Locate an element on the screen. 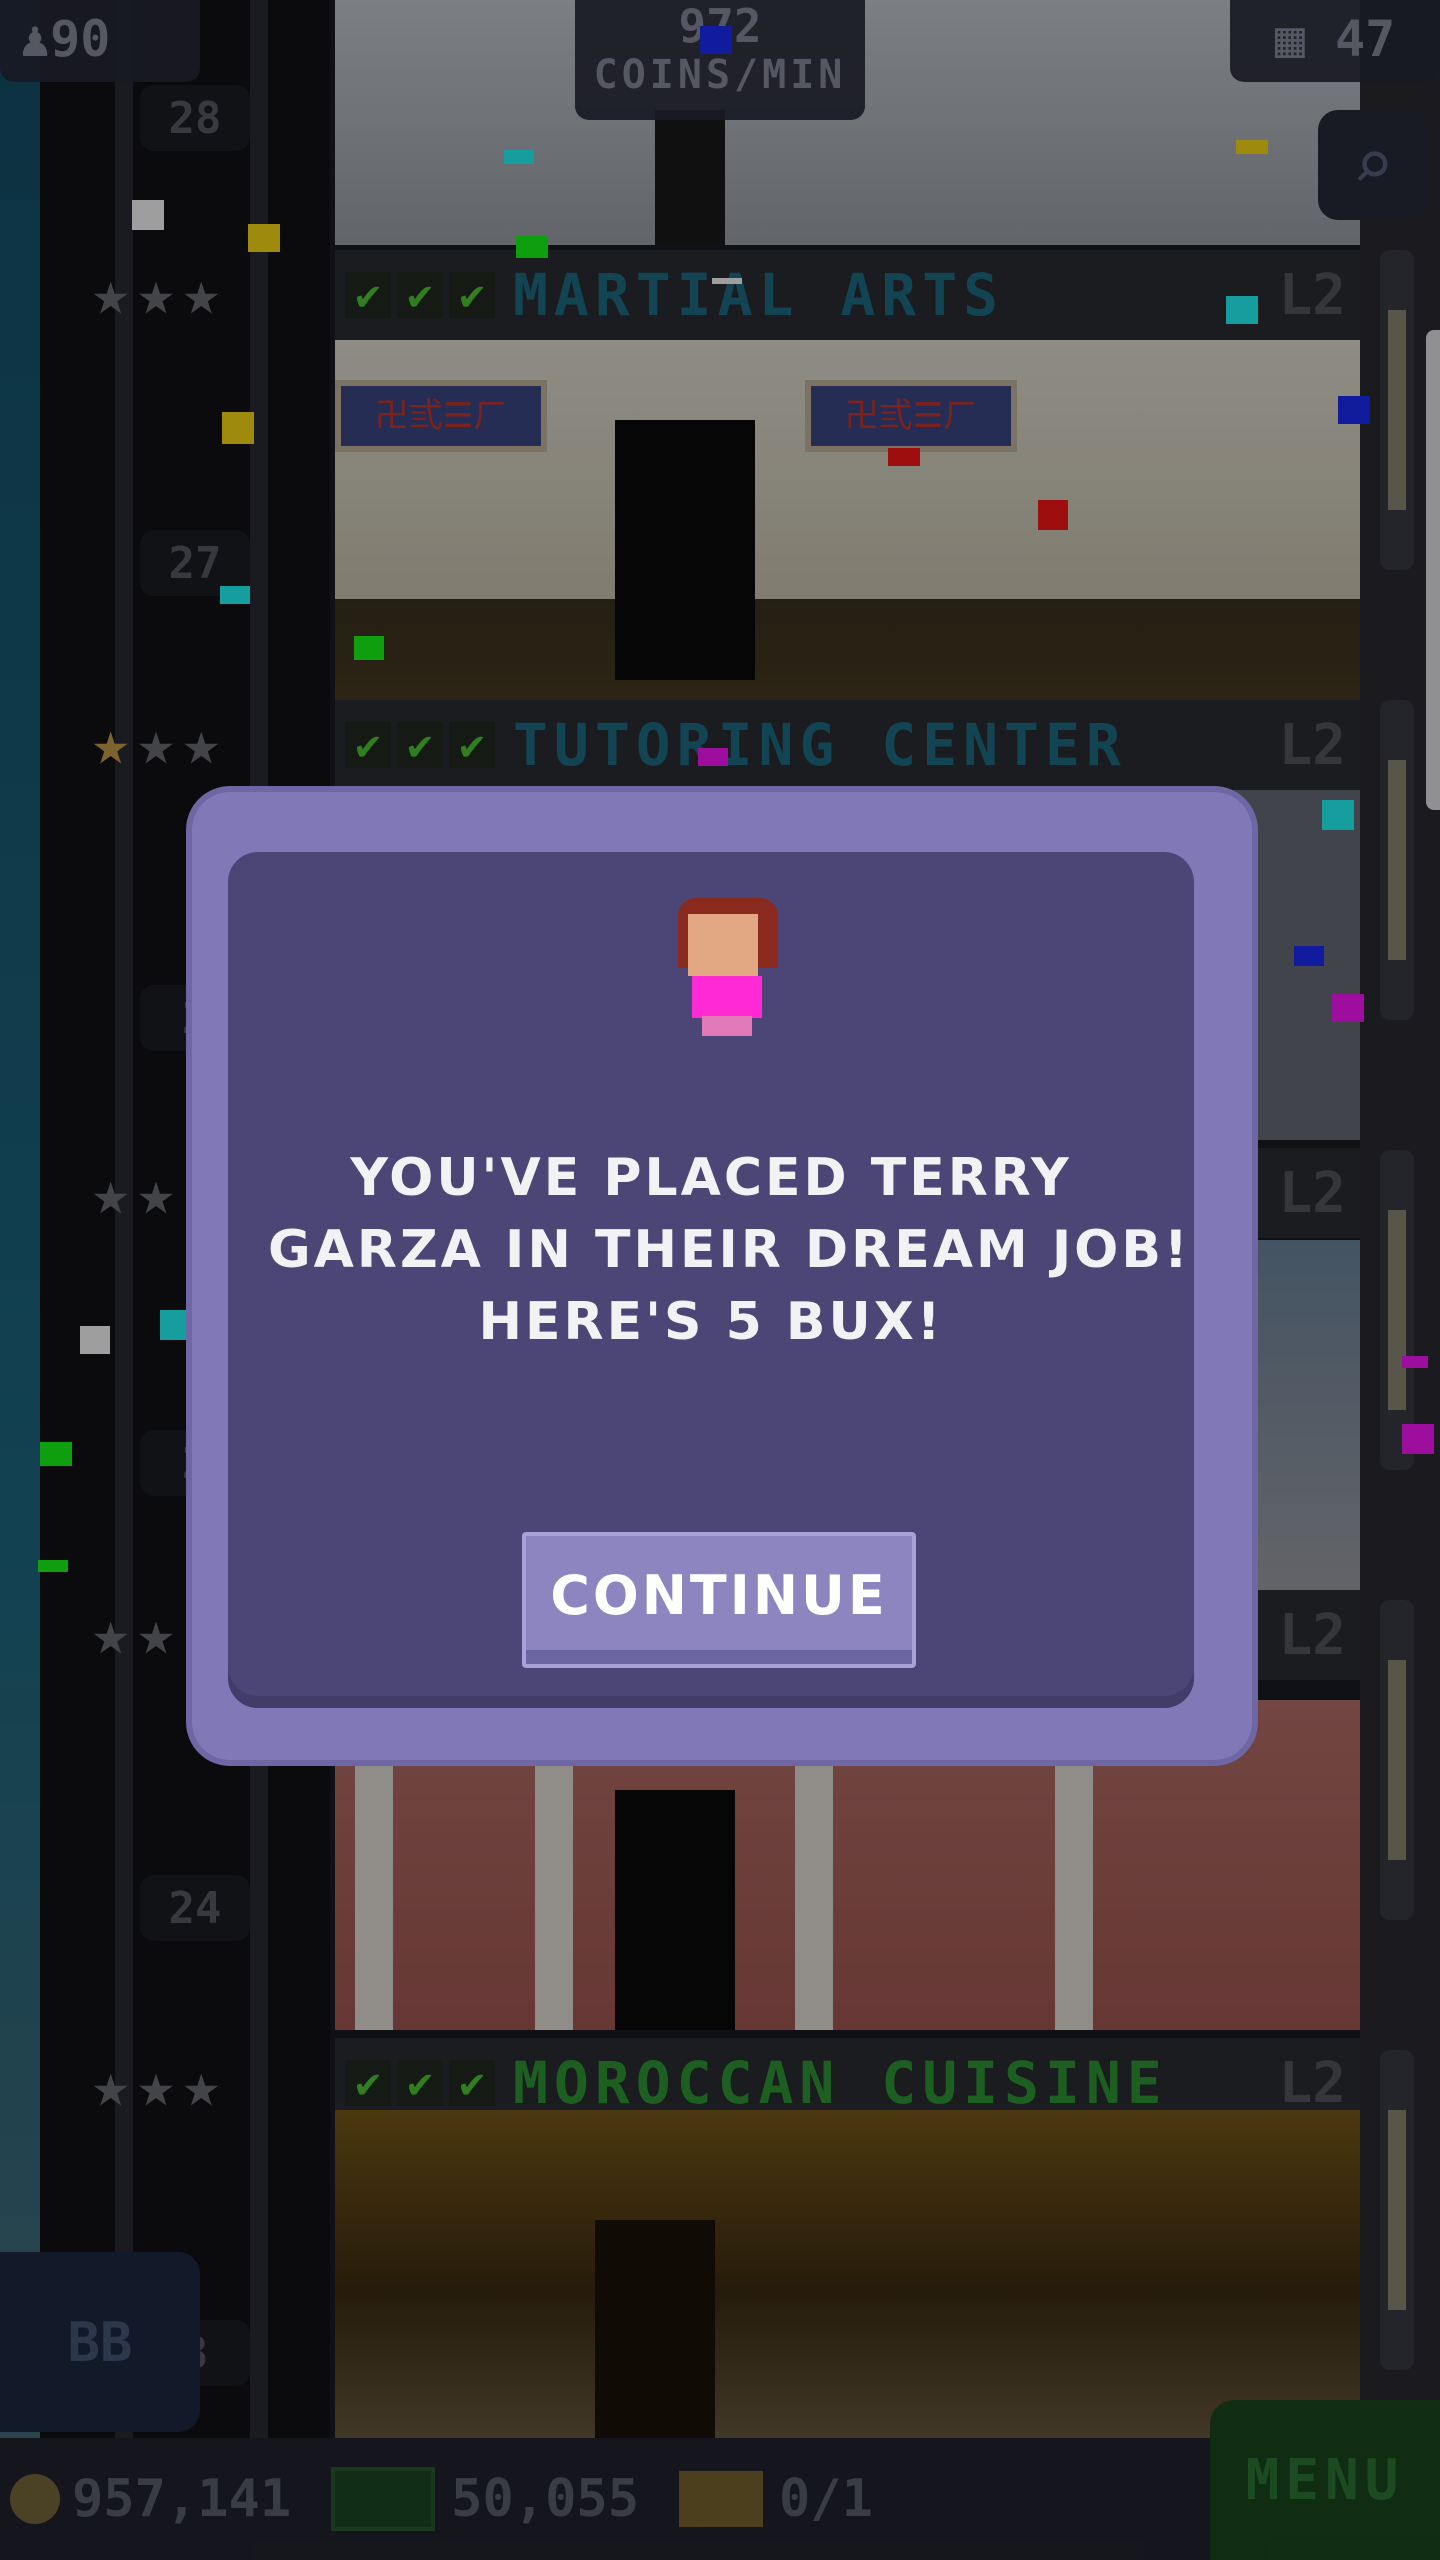  message-line: YOU'VE PLACED TERRY is located at coordinates (711, 1178).